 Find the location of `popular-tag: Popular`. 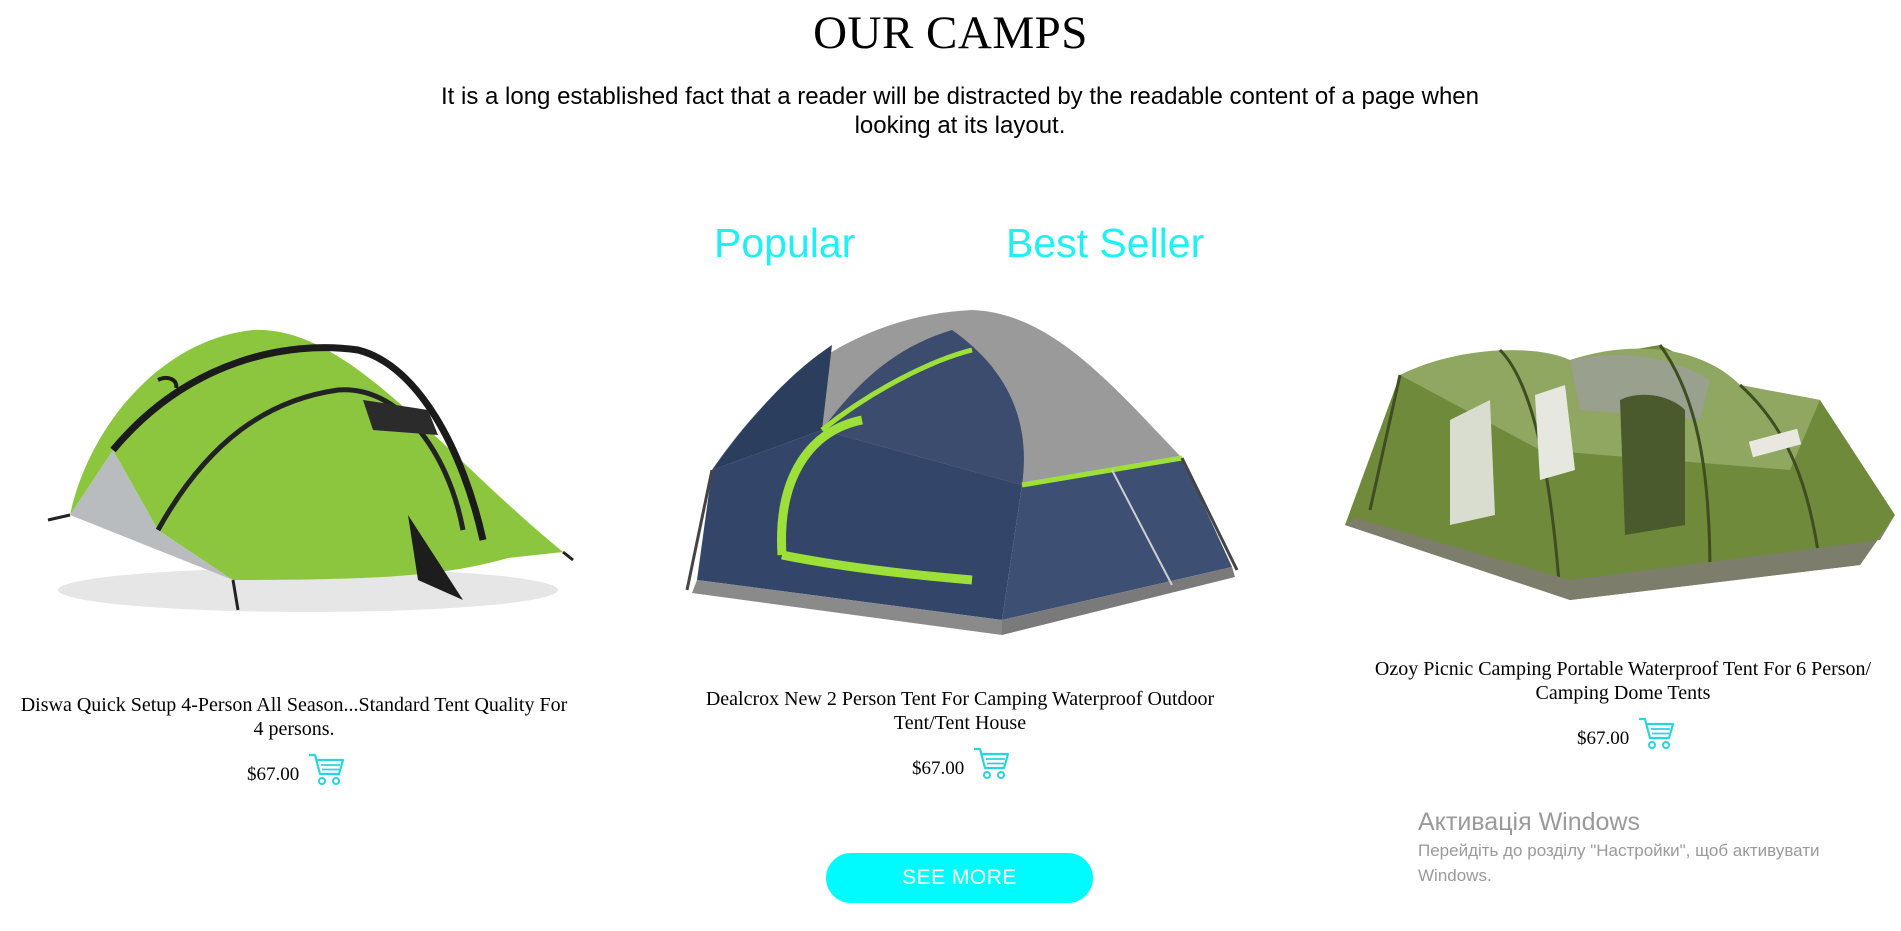

popular-tag: Popular is located at coordinates (785, 243).